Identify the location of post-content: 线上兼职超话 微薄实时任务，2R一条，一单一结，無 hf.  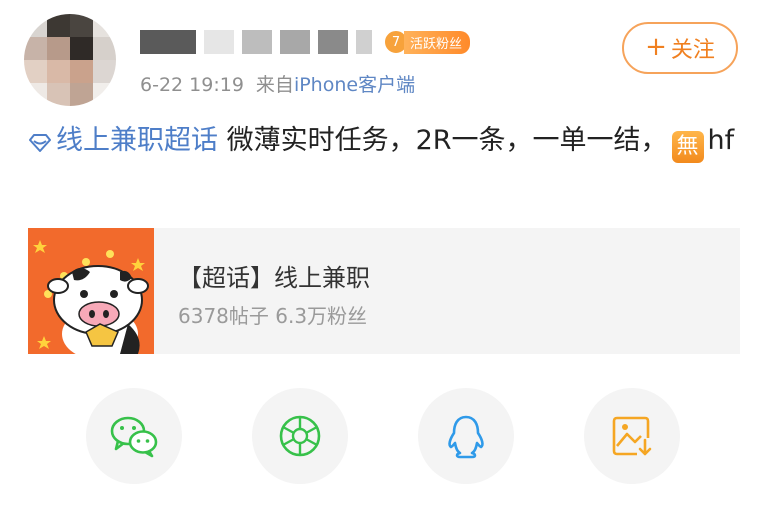
(384, 141).